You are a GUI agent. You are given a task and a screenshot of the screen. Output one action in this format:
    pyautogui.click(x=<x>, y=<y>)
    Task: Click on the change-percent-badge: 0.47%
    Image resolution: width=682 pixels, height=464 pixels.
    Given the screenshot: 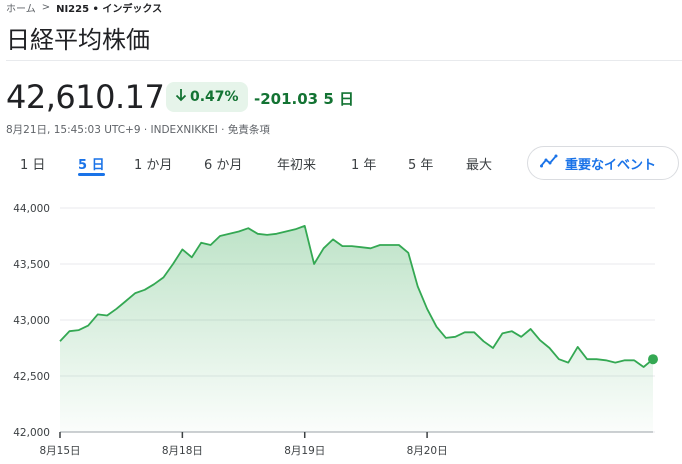 What is the action you would take?
    pyautogui.click(x=207, y=97)
    